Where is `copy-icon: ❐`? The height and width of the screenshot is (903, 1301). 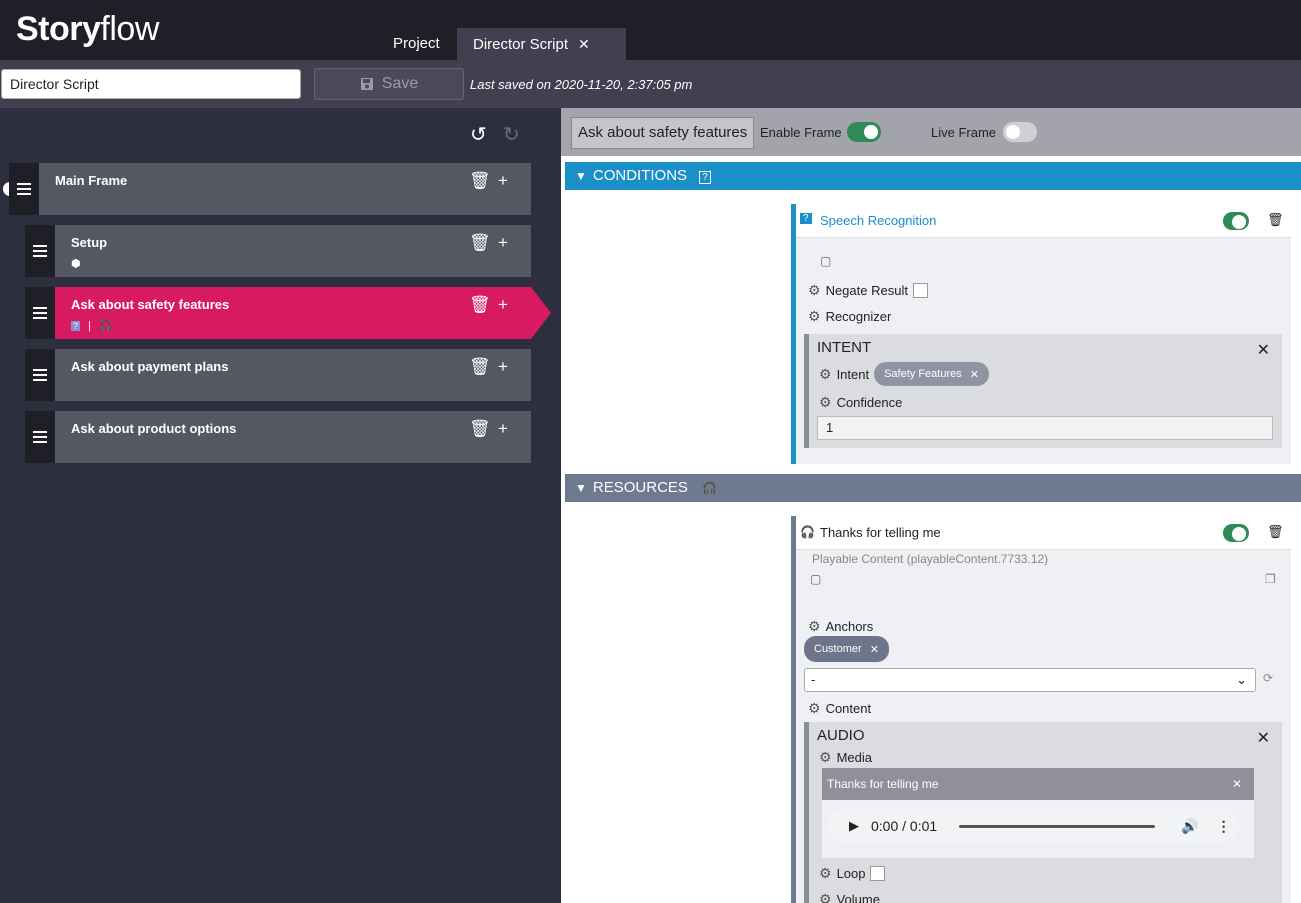
copy-icon: ❐ is located at coordinates (1270, 579).